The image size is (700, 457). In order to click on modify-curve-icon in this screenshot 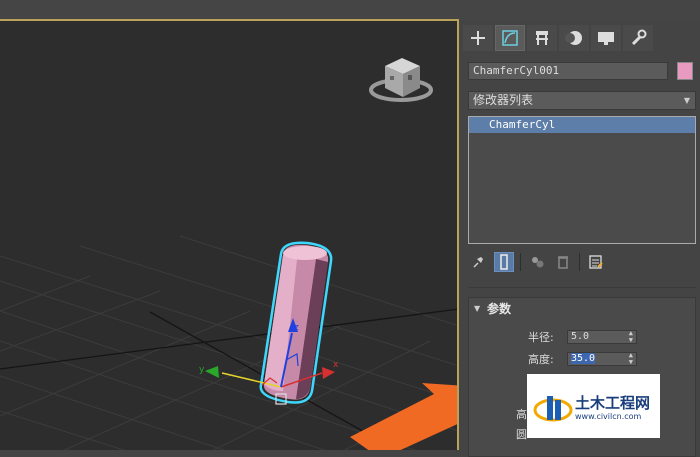, I will do `click(510, 38)`.